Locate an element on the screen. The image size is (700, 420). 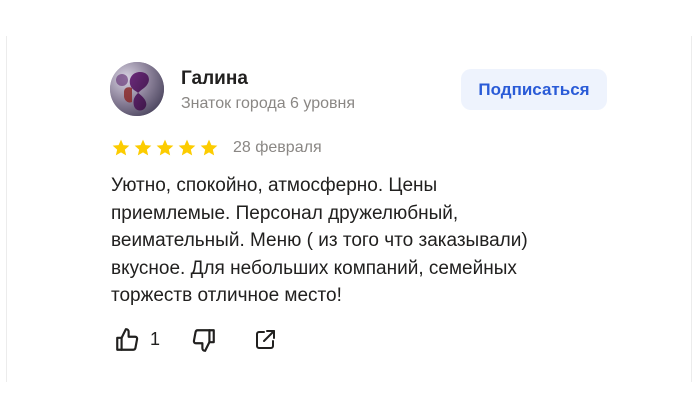
author-name: Галина is located at coordinates (214, 79).